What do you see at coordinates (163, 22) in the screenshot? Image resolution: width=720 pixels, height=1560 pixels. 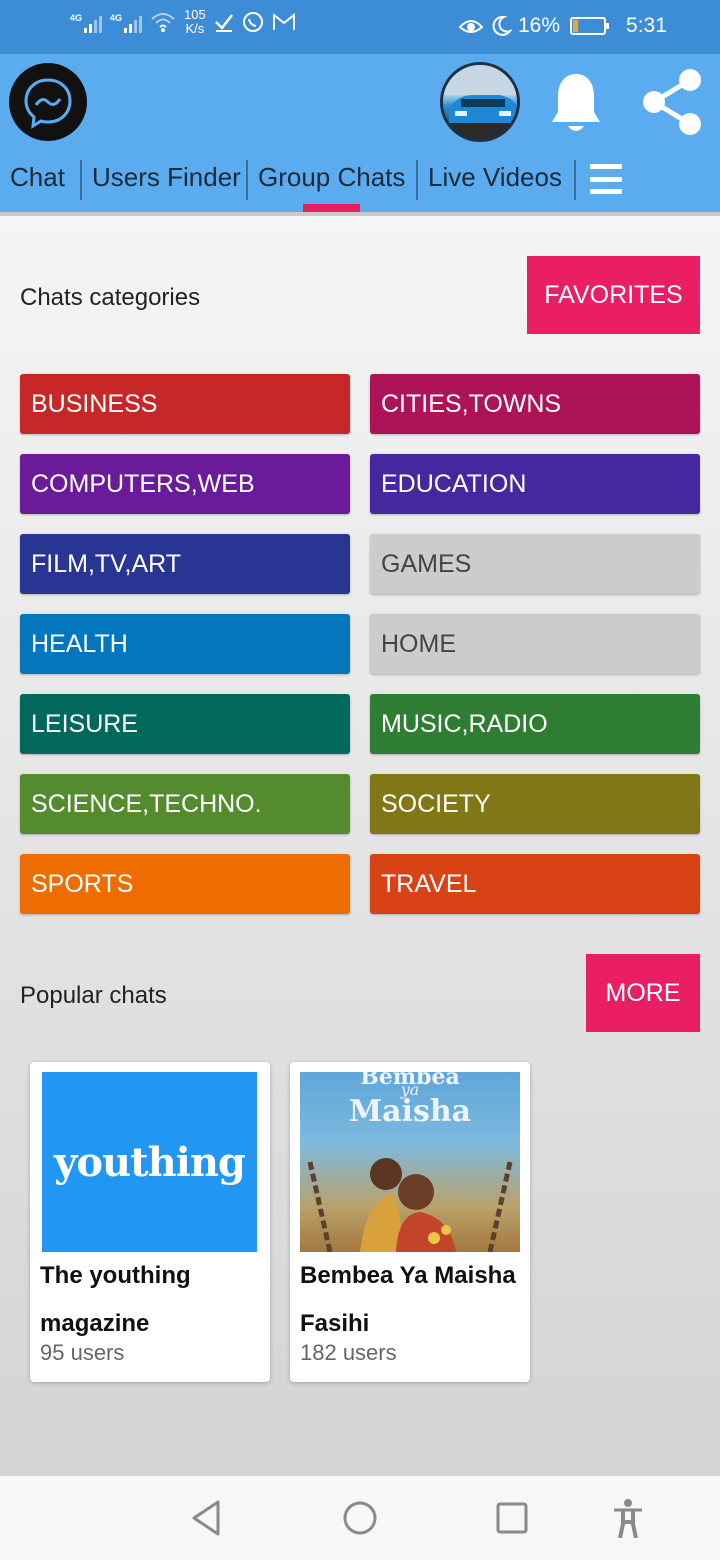 I see `wifi-icon` at bounding box center [163, 22].